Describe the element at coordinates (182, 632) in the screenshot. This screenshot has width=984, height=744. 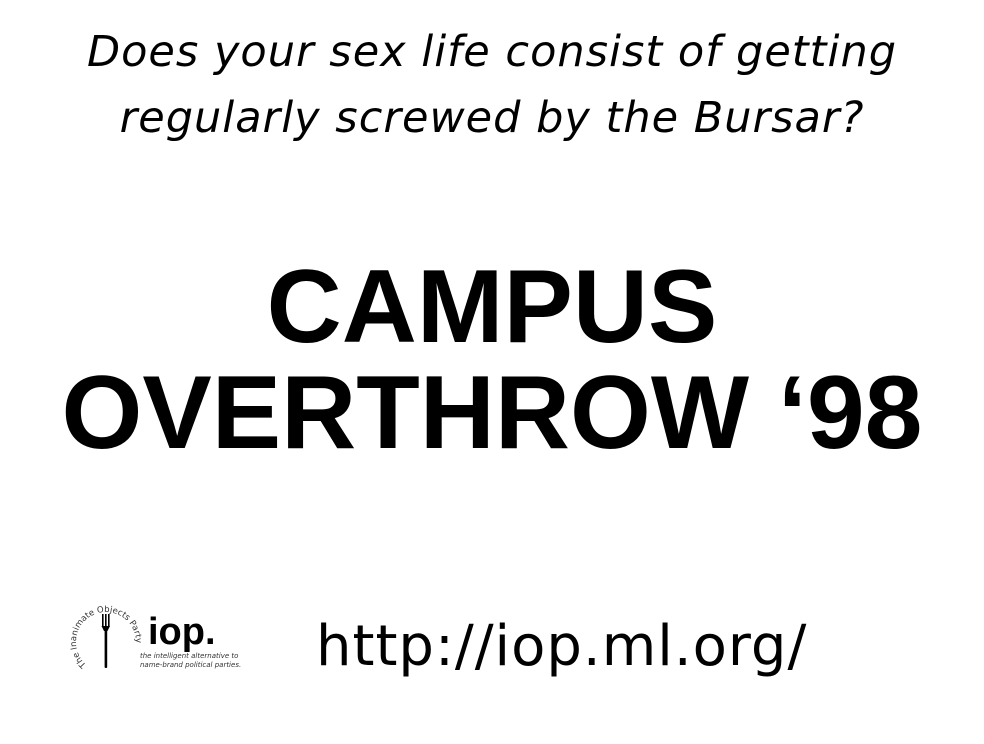
I see `logo-wordmark: iop.` at that location.